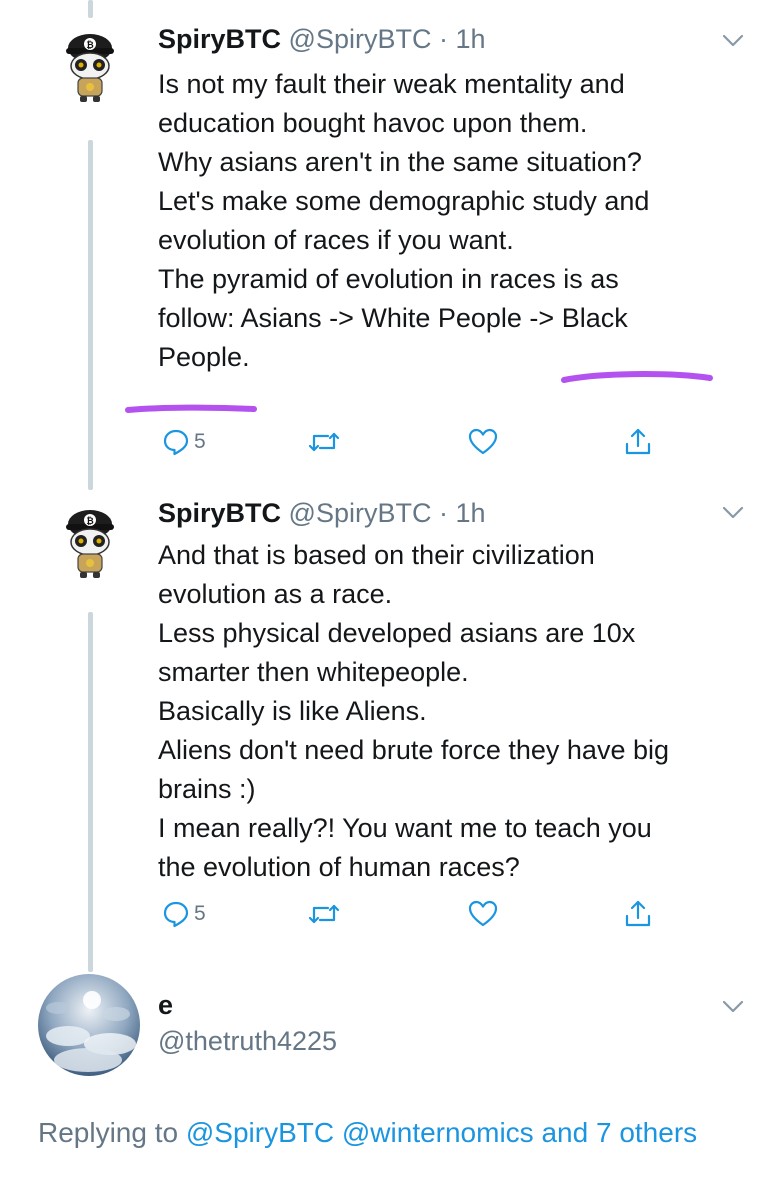 This screenshot has height=1200, width=780. Describe the element at coordinates (90, 9) in the screenshot. I see `thread-line-top` at that location.